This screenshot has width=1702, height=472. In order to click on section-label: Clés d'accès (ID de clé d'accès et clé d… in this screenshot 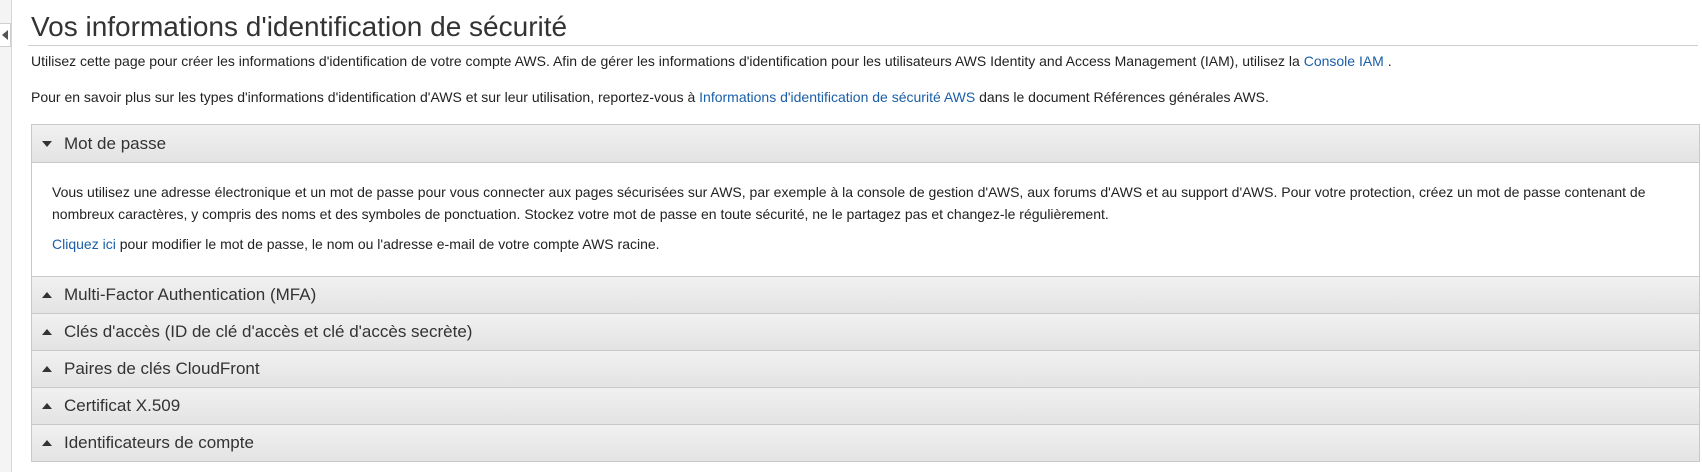, I will do `click(268, 331)`.